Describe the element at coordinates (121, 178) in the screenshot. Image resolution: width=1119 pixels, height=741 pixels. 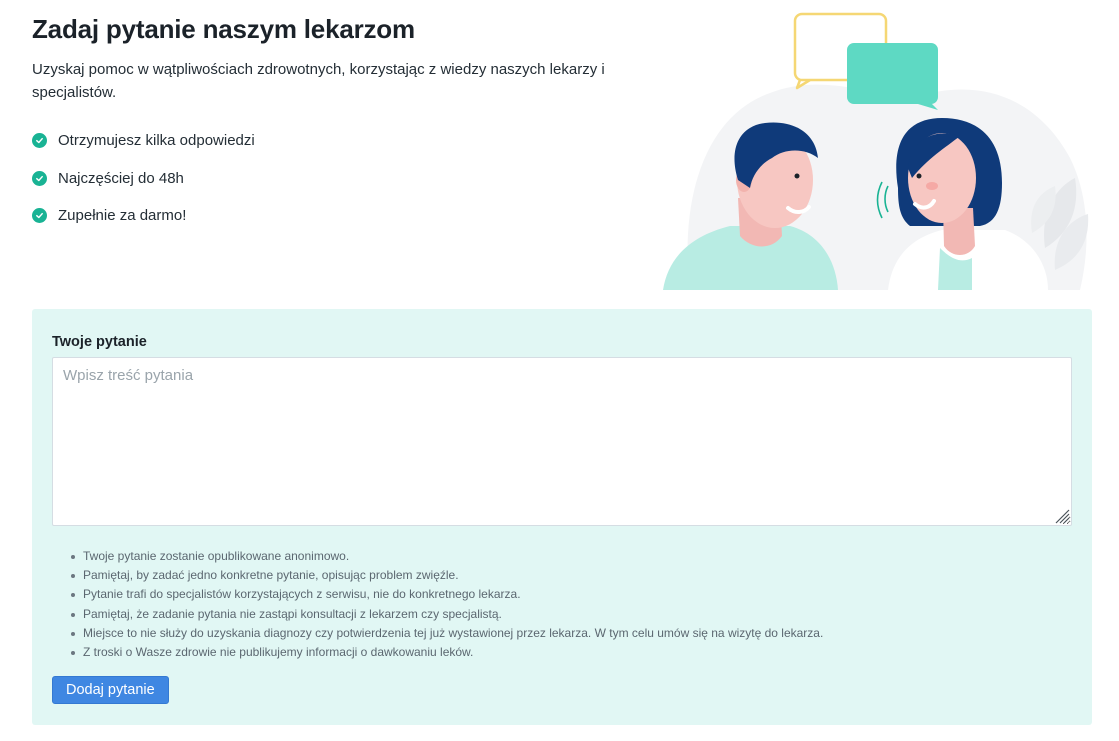
I see `benefit-label: Najczęściej do 48h` at that location.